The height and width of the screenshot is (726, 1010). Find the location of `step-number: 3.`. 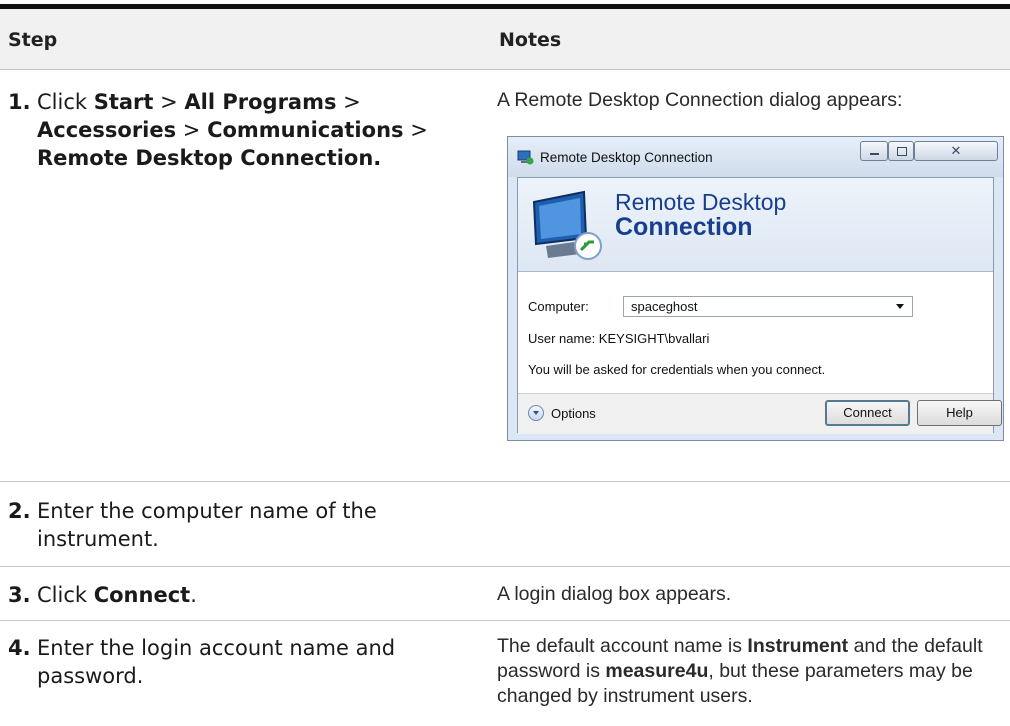

step-number: 3. is located at coordinates (19, 595).